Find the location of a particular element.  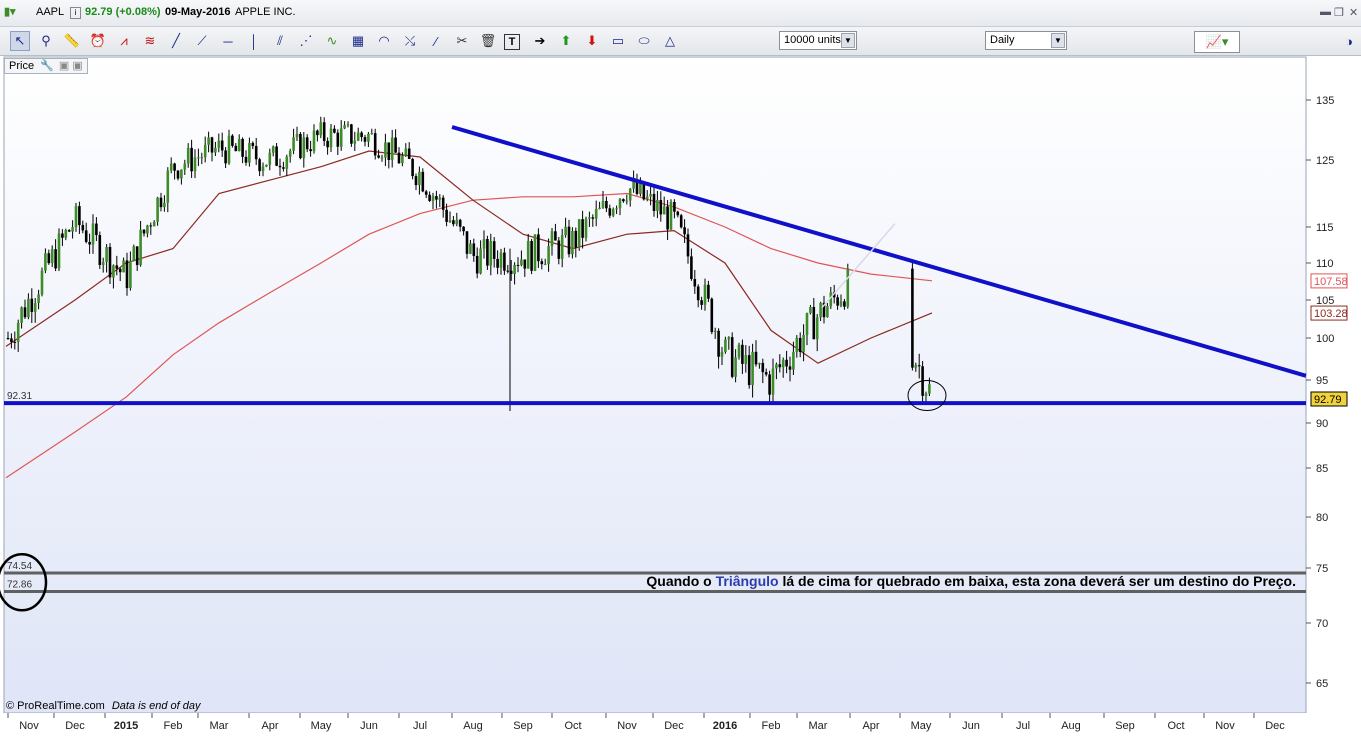

scroll-right-icon: ◑ is located at coordinates (1349, 41).